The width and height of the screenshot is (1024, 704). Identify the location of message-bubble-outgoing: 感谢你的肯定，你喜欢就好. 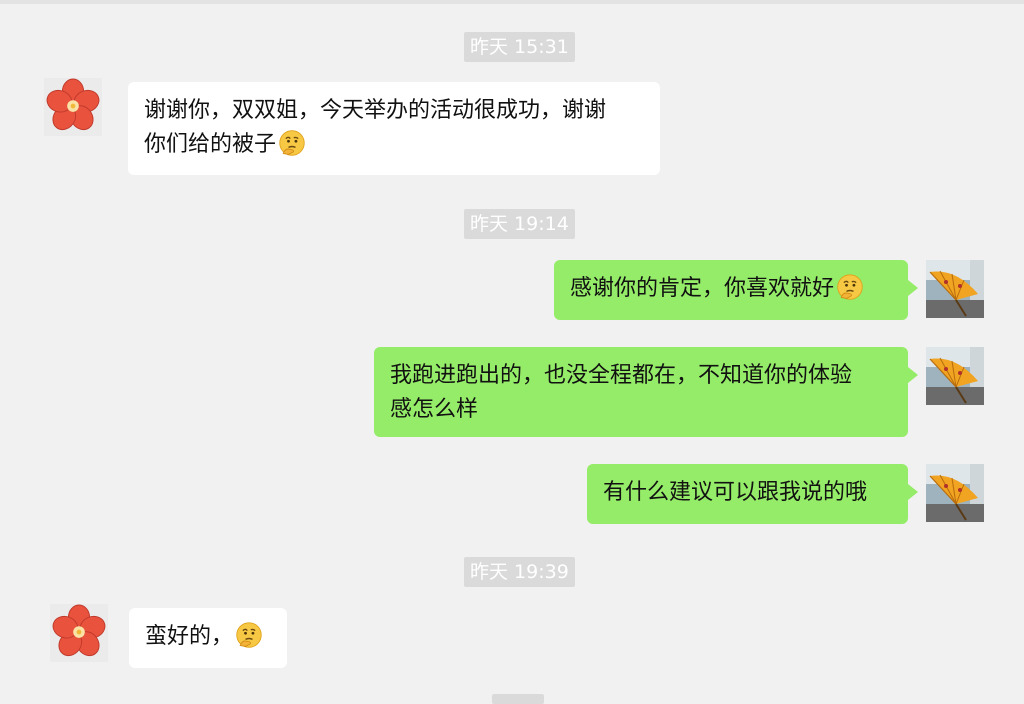
(736, 290).